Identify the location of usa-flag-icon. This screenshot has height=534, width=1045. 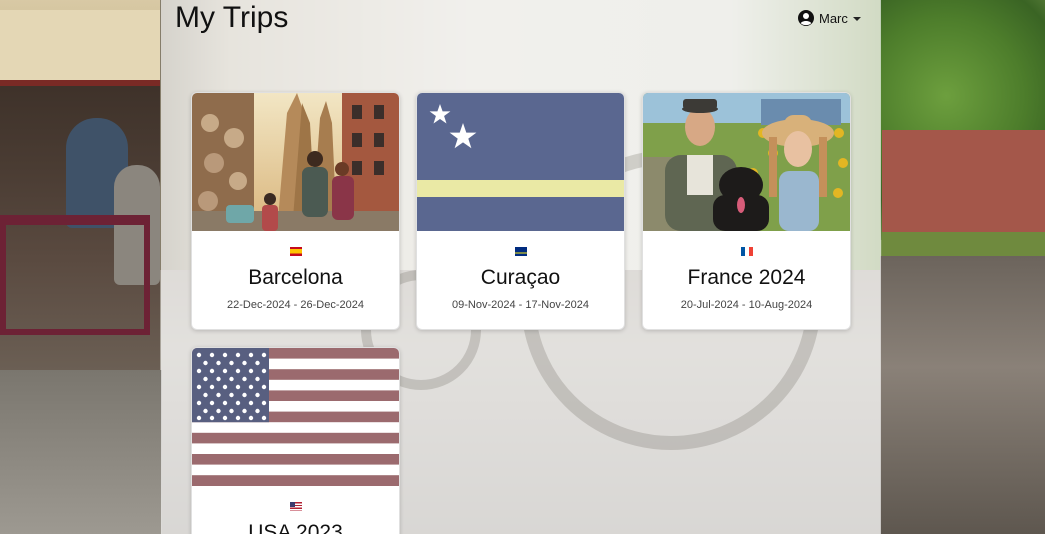
(295, 506).